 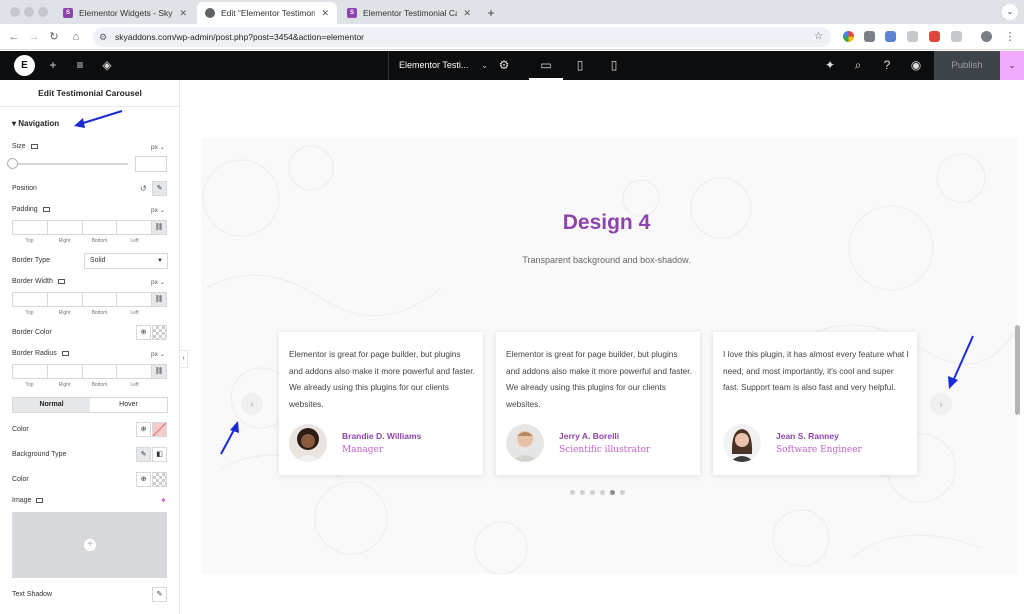 What do you see at coordinates (409, 13) in the screenshot?
I see `browser-tab-3: S Elementor Testimonial Carousel ✕` at bounding box center [409, 13].